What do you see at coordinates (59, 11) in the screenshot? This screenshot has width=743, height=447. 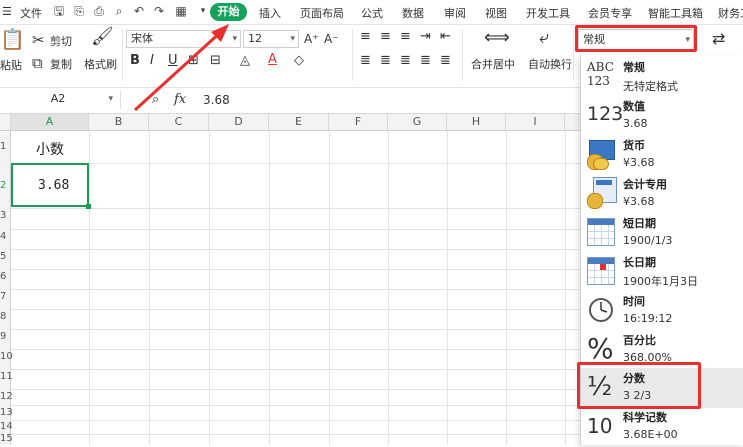 I see `save-icon: 🖫` at bounding box center [59, 11].